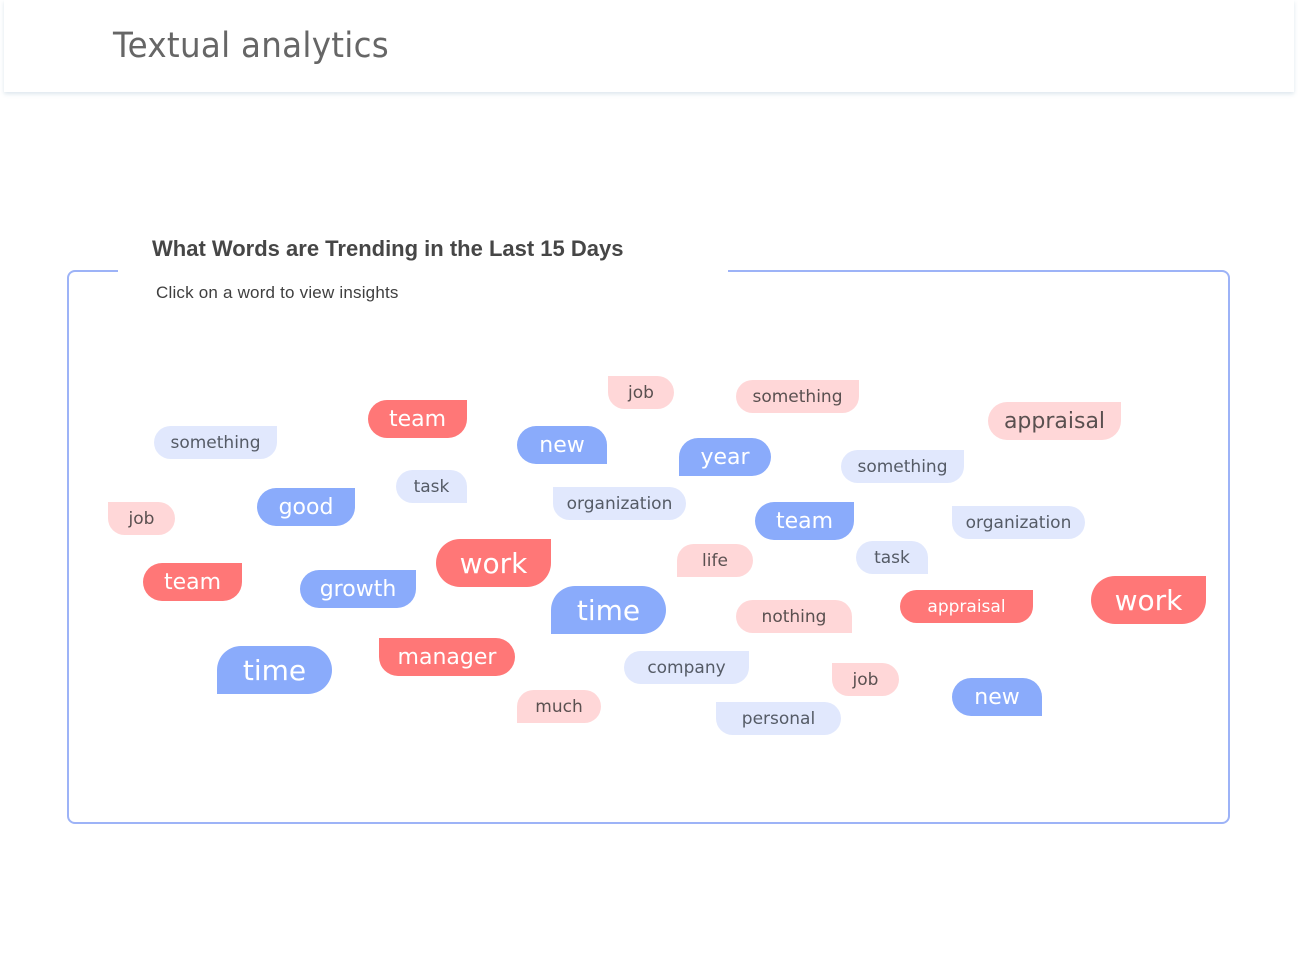  I want to click on word-bubble-much: much, so click(559, 706).